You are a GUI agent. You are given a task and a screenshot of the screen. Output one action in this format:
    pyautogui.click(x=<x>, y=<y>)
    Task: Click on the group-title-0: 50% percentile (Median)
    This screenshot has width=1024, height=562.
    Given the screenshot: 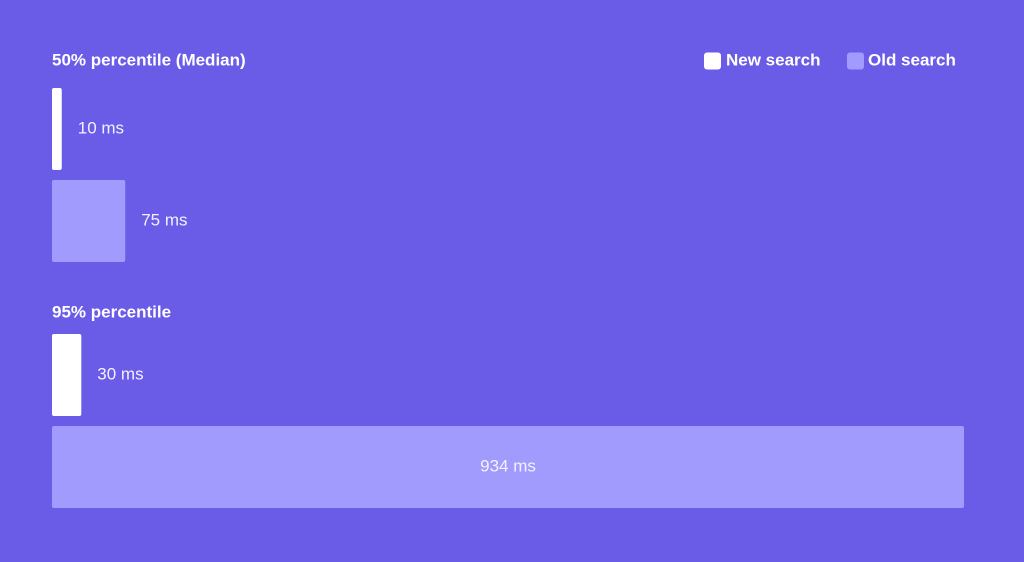 What is the action you would take?
    pyautogui.click(x=149, y=59)
    